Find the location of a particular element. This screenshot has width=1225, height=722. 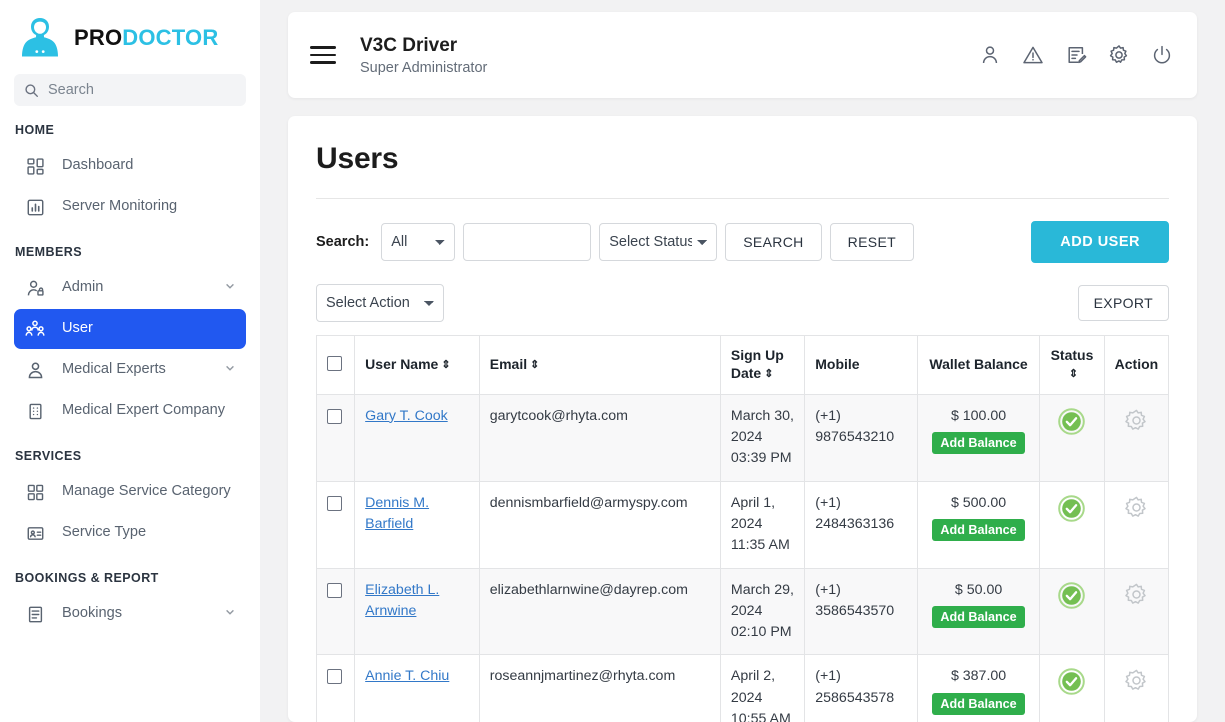

search-input is located at coordinates (142, 90).